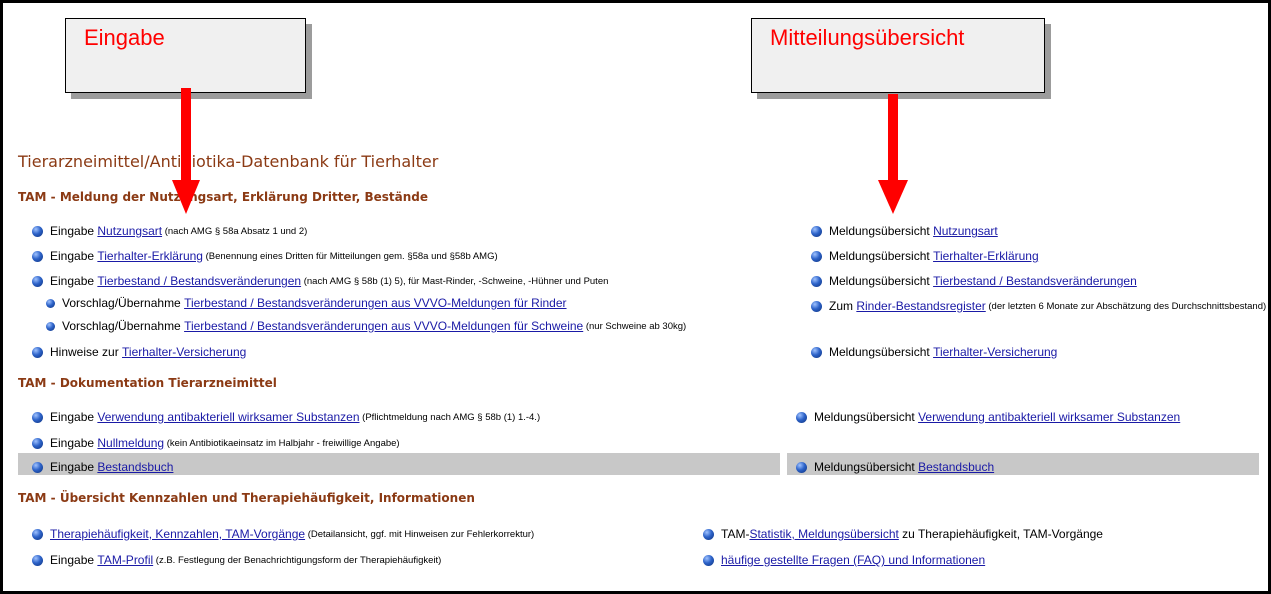 This screenshot has height=594, width=1271. What do you see at coordinates (965, 231) in the screenshot?
I see `link-uebersicht-nutzungsart: Nutzungsart` at bounding box center [965, 231].